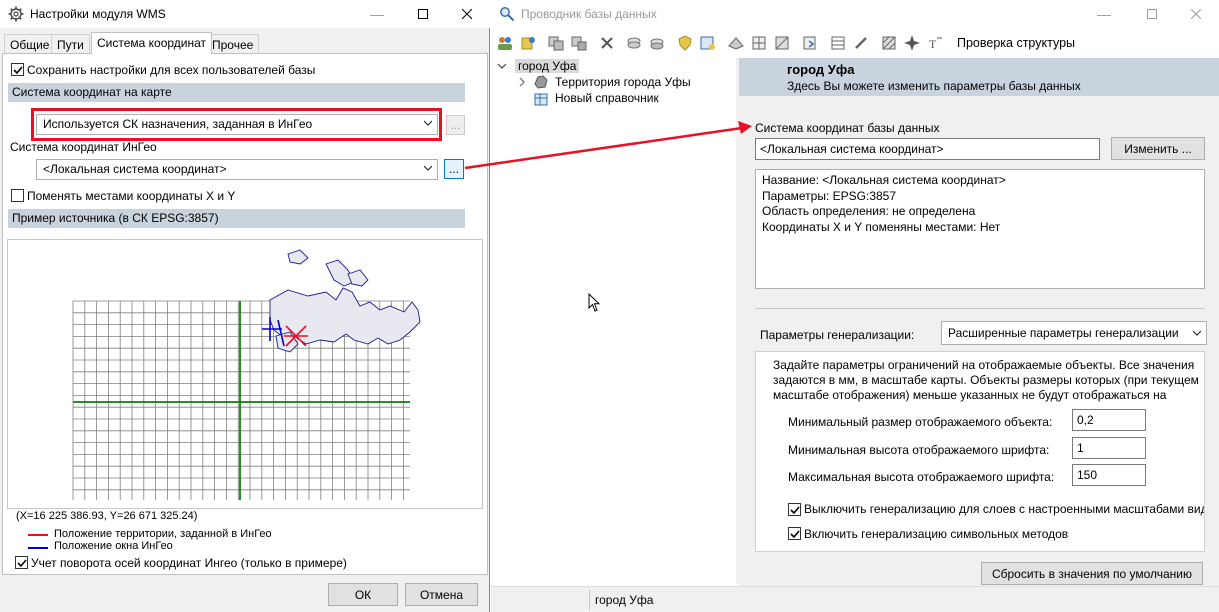 The width and height of the screenshot is (1219, 612). What do you see at coordinates (541, 99) in the screenshot?
I see `directory-icon` at bounding box center [541, 99].